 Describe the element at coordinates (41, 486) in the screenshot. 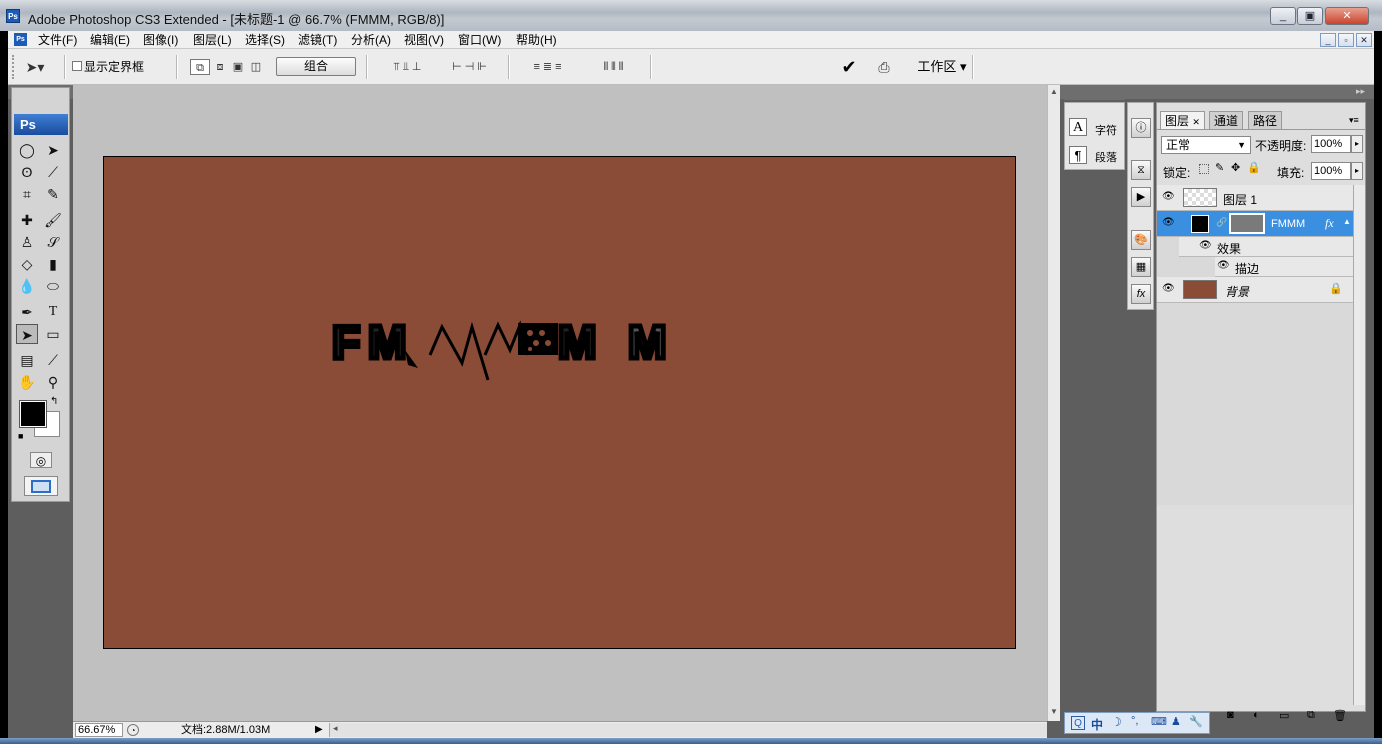

I see `screen-mode-button` at that location.